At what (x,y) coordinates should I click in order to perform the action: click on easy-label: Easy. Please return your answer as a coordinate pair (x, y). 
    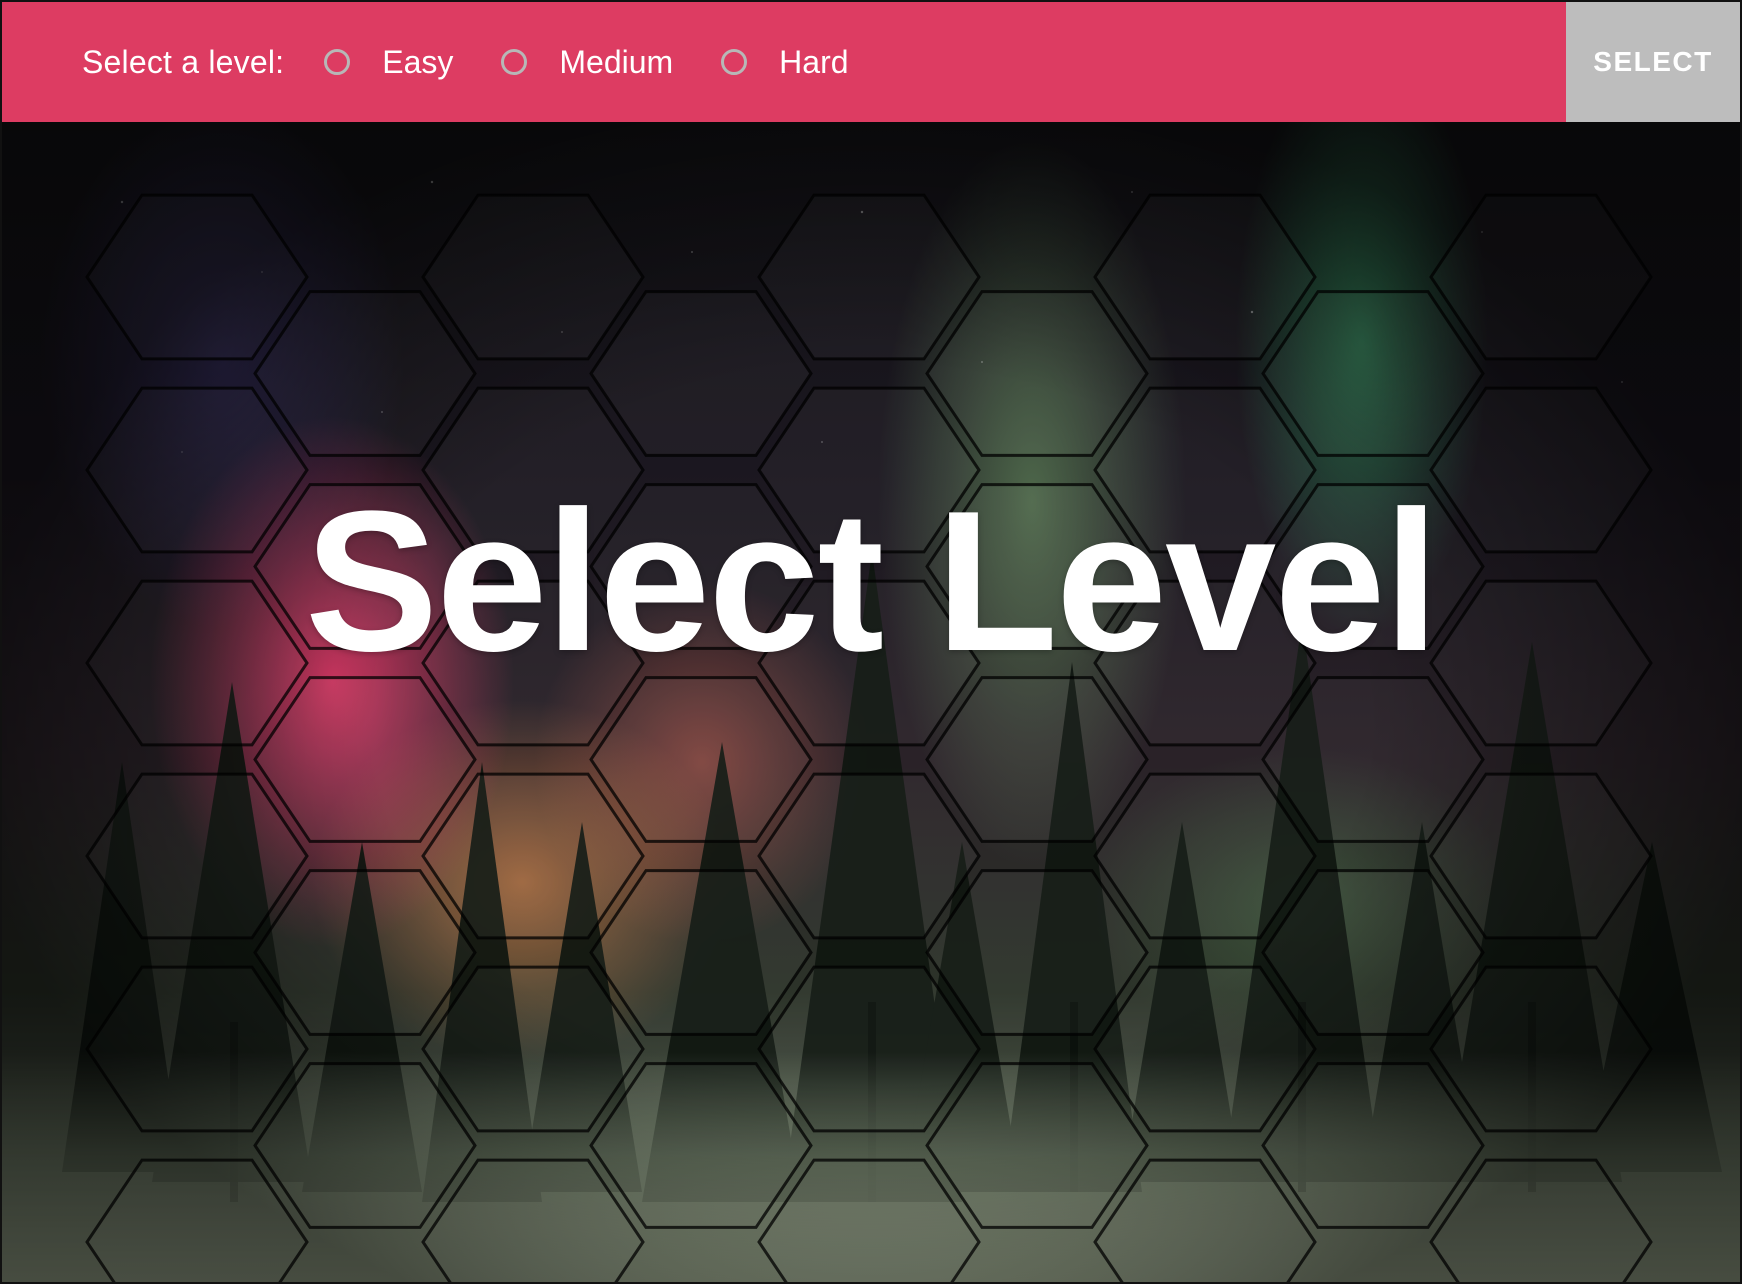
    Looking at the image, I should click on (418, 61).